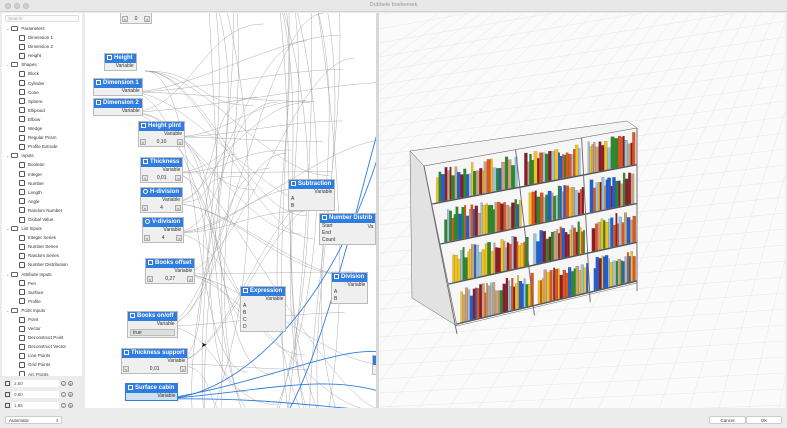 The width and height of the screenshot is (787, 428). I want to click on node-height-plint: Height plint Variable <0,10 >, so click(161, 134).